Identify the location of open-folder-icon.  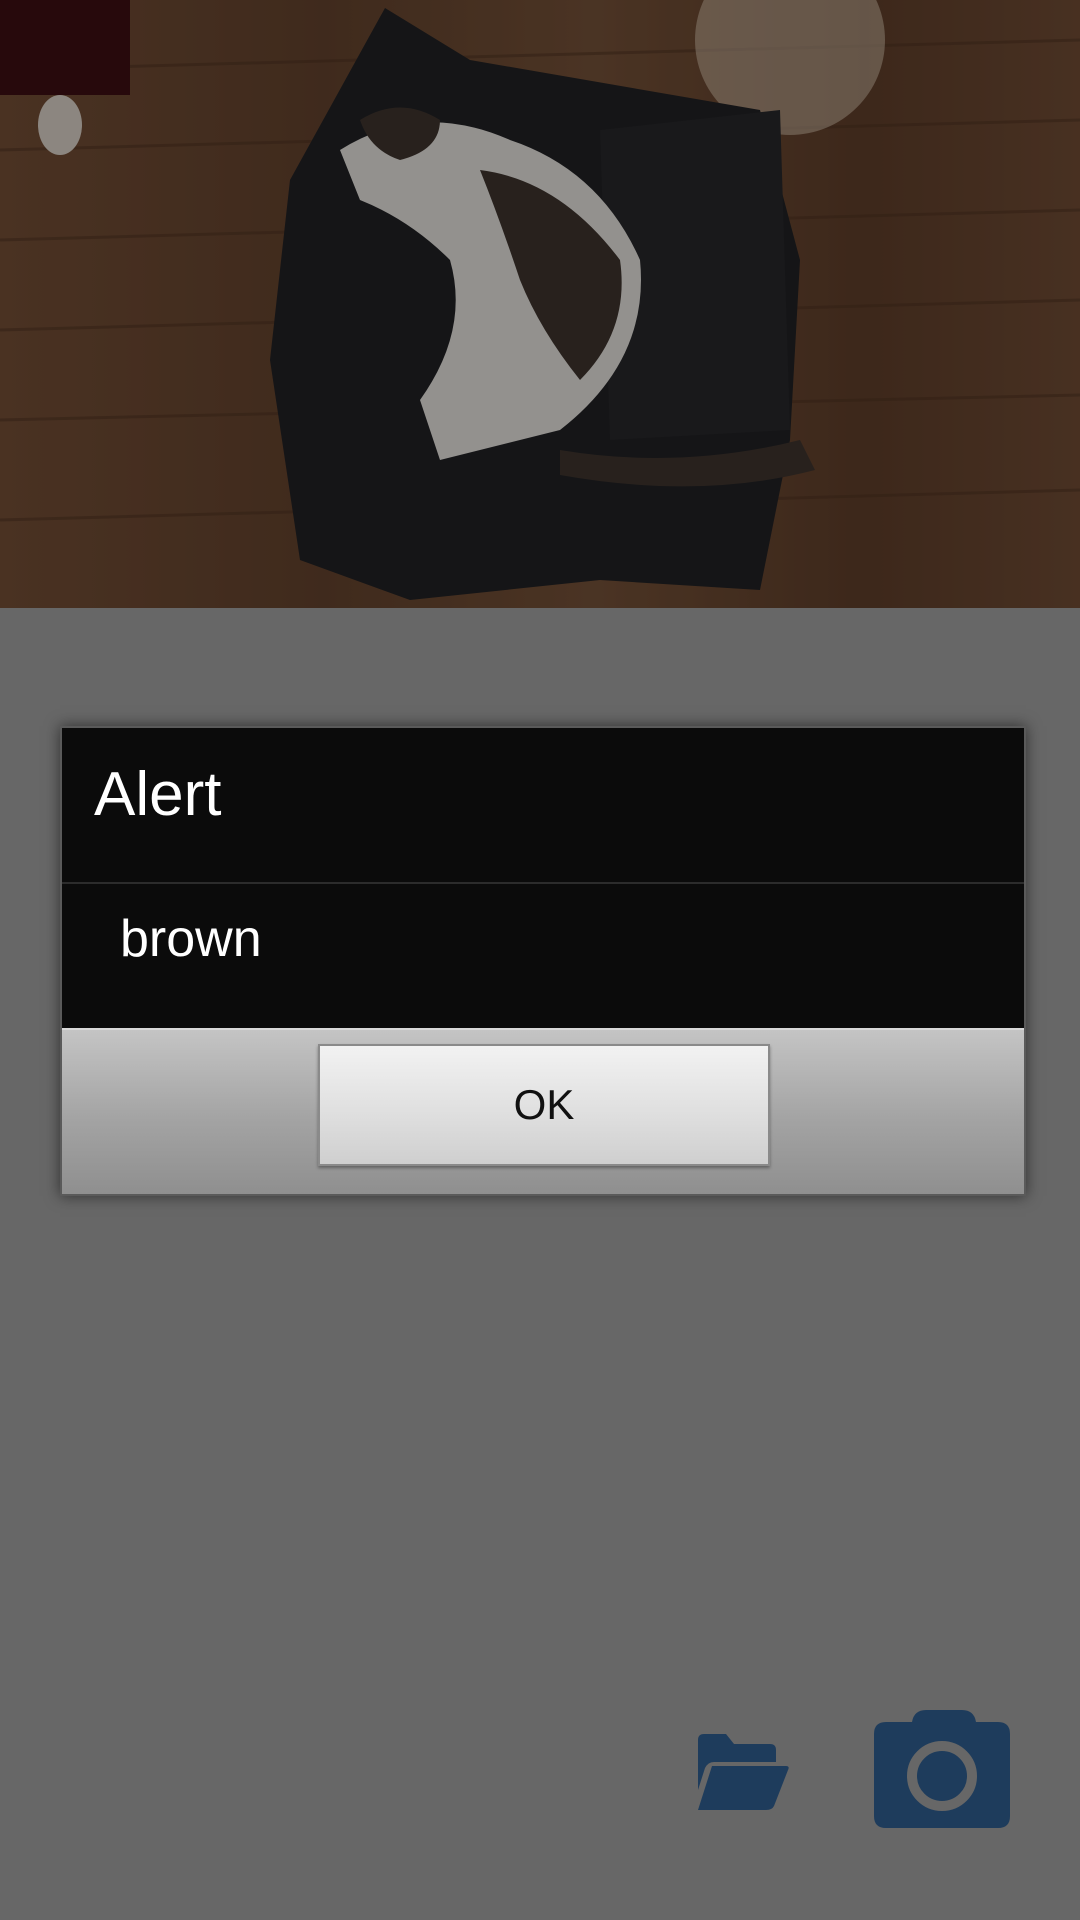
(743, 1772).